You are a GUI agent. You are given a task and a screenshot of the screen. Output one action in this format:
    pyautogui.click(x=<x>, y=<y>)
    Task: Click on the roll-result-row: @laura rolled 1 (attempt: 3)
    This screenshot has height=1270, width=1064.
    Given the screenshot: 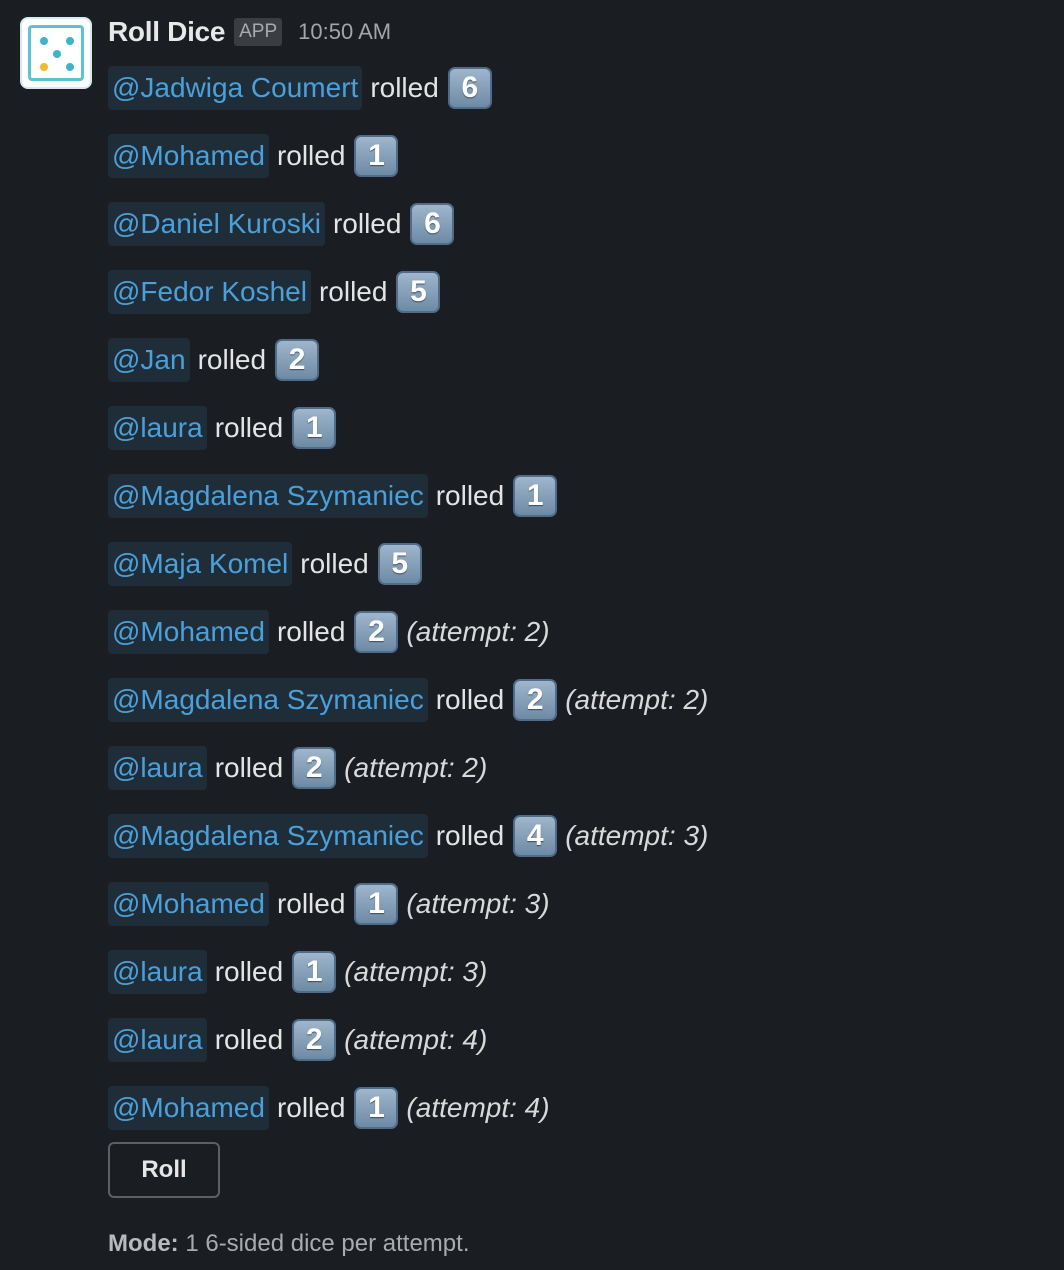 What is the action you would take?
    pyautogui.click(x=408, y=972)
    